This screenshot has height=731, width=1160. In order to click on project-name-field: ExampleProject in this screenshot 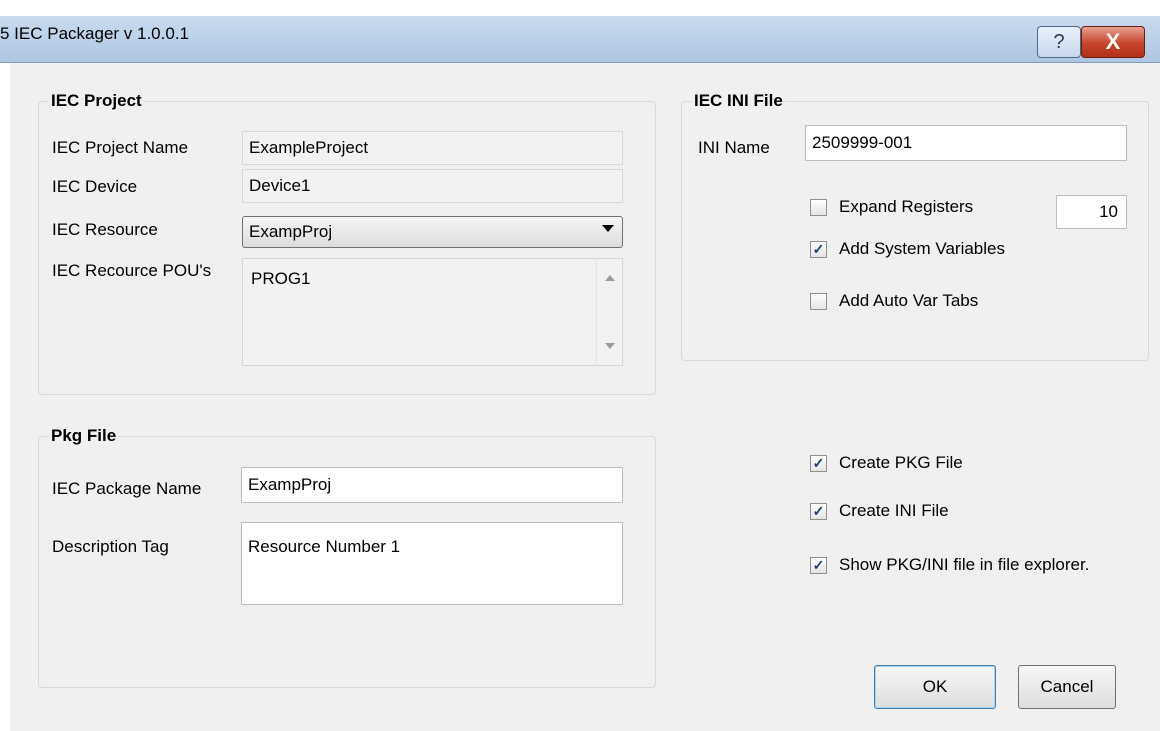, I will do `click(432, 148)`.